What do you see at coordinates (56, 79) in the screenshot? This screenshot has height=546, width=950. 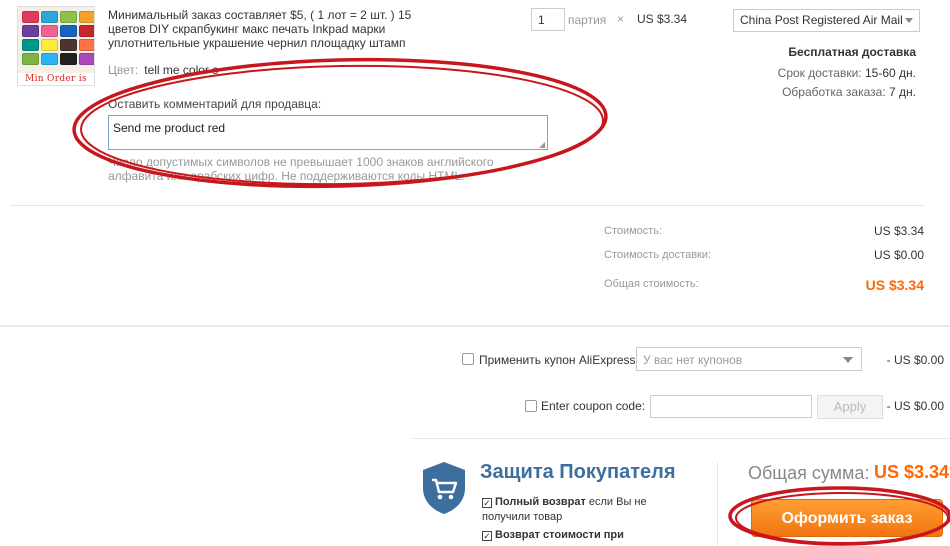 I see `thumbnail-caption: Min Order is $5` at bounding box center [56, 79].